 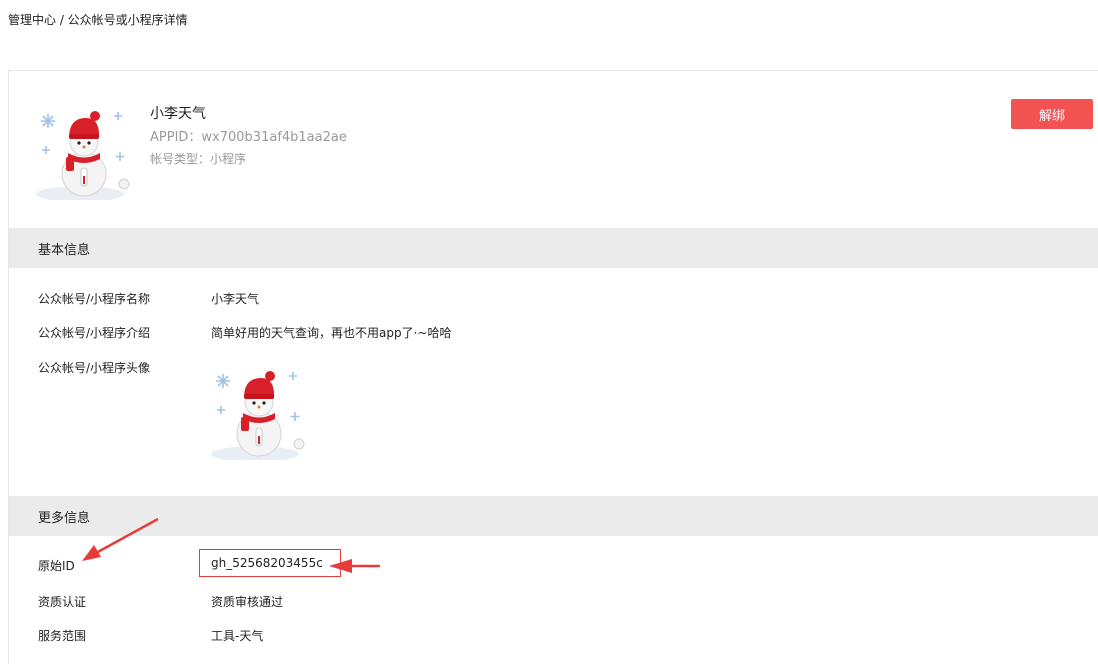 What do you see at coordinates (56, 566) in the screenshot?
I see `field-label-original-id: 原始ID` at bounding box center [56, 566].